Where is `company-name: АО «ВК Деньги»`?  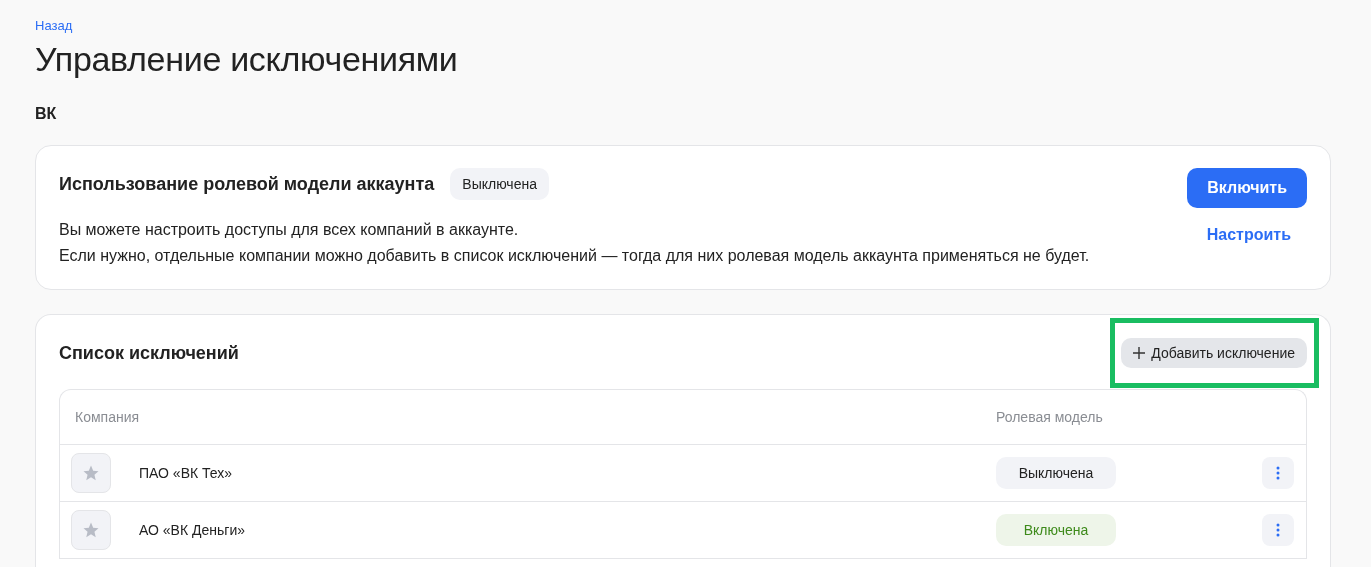
company-name: АО «ВК Деньги» is located at coordinates (192, 530).